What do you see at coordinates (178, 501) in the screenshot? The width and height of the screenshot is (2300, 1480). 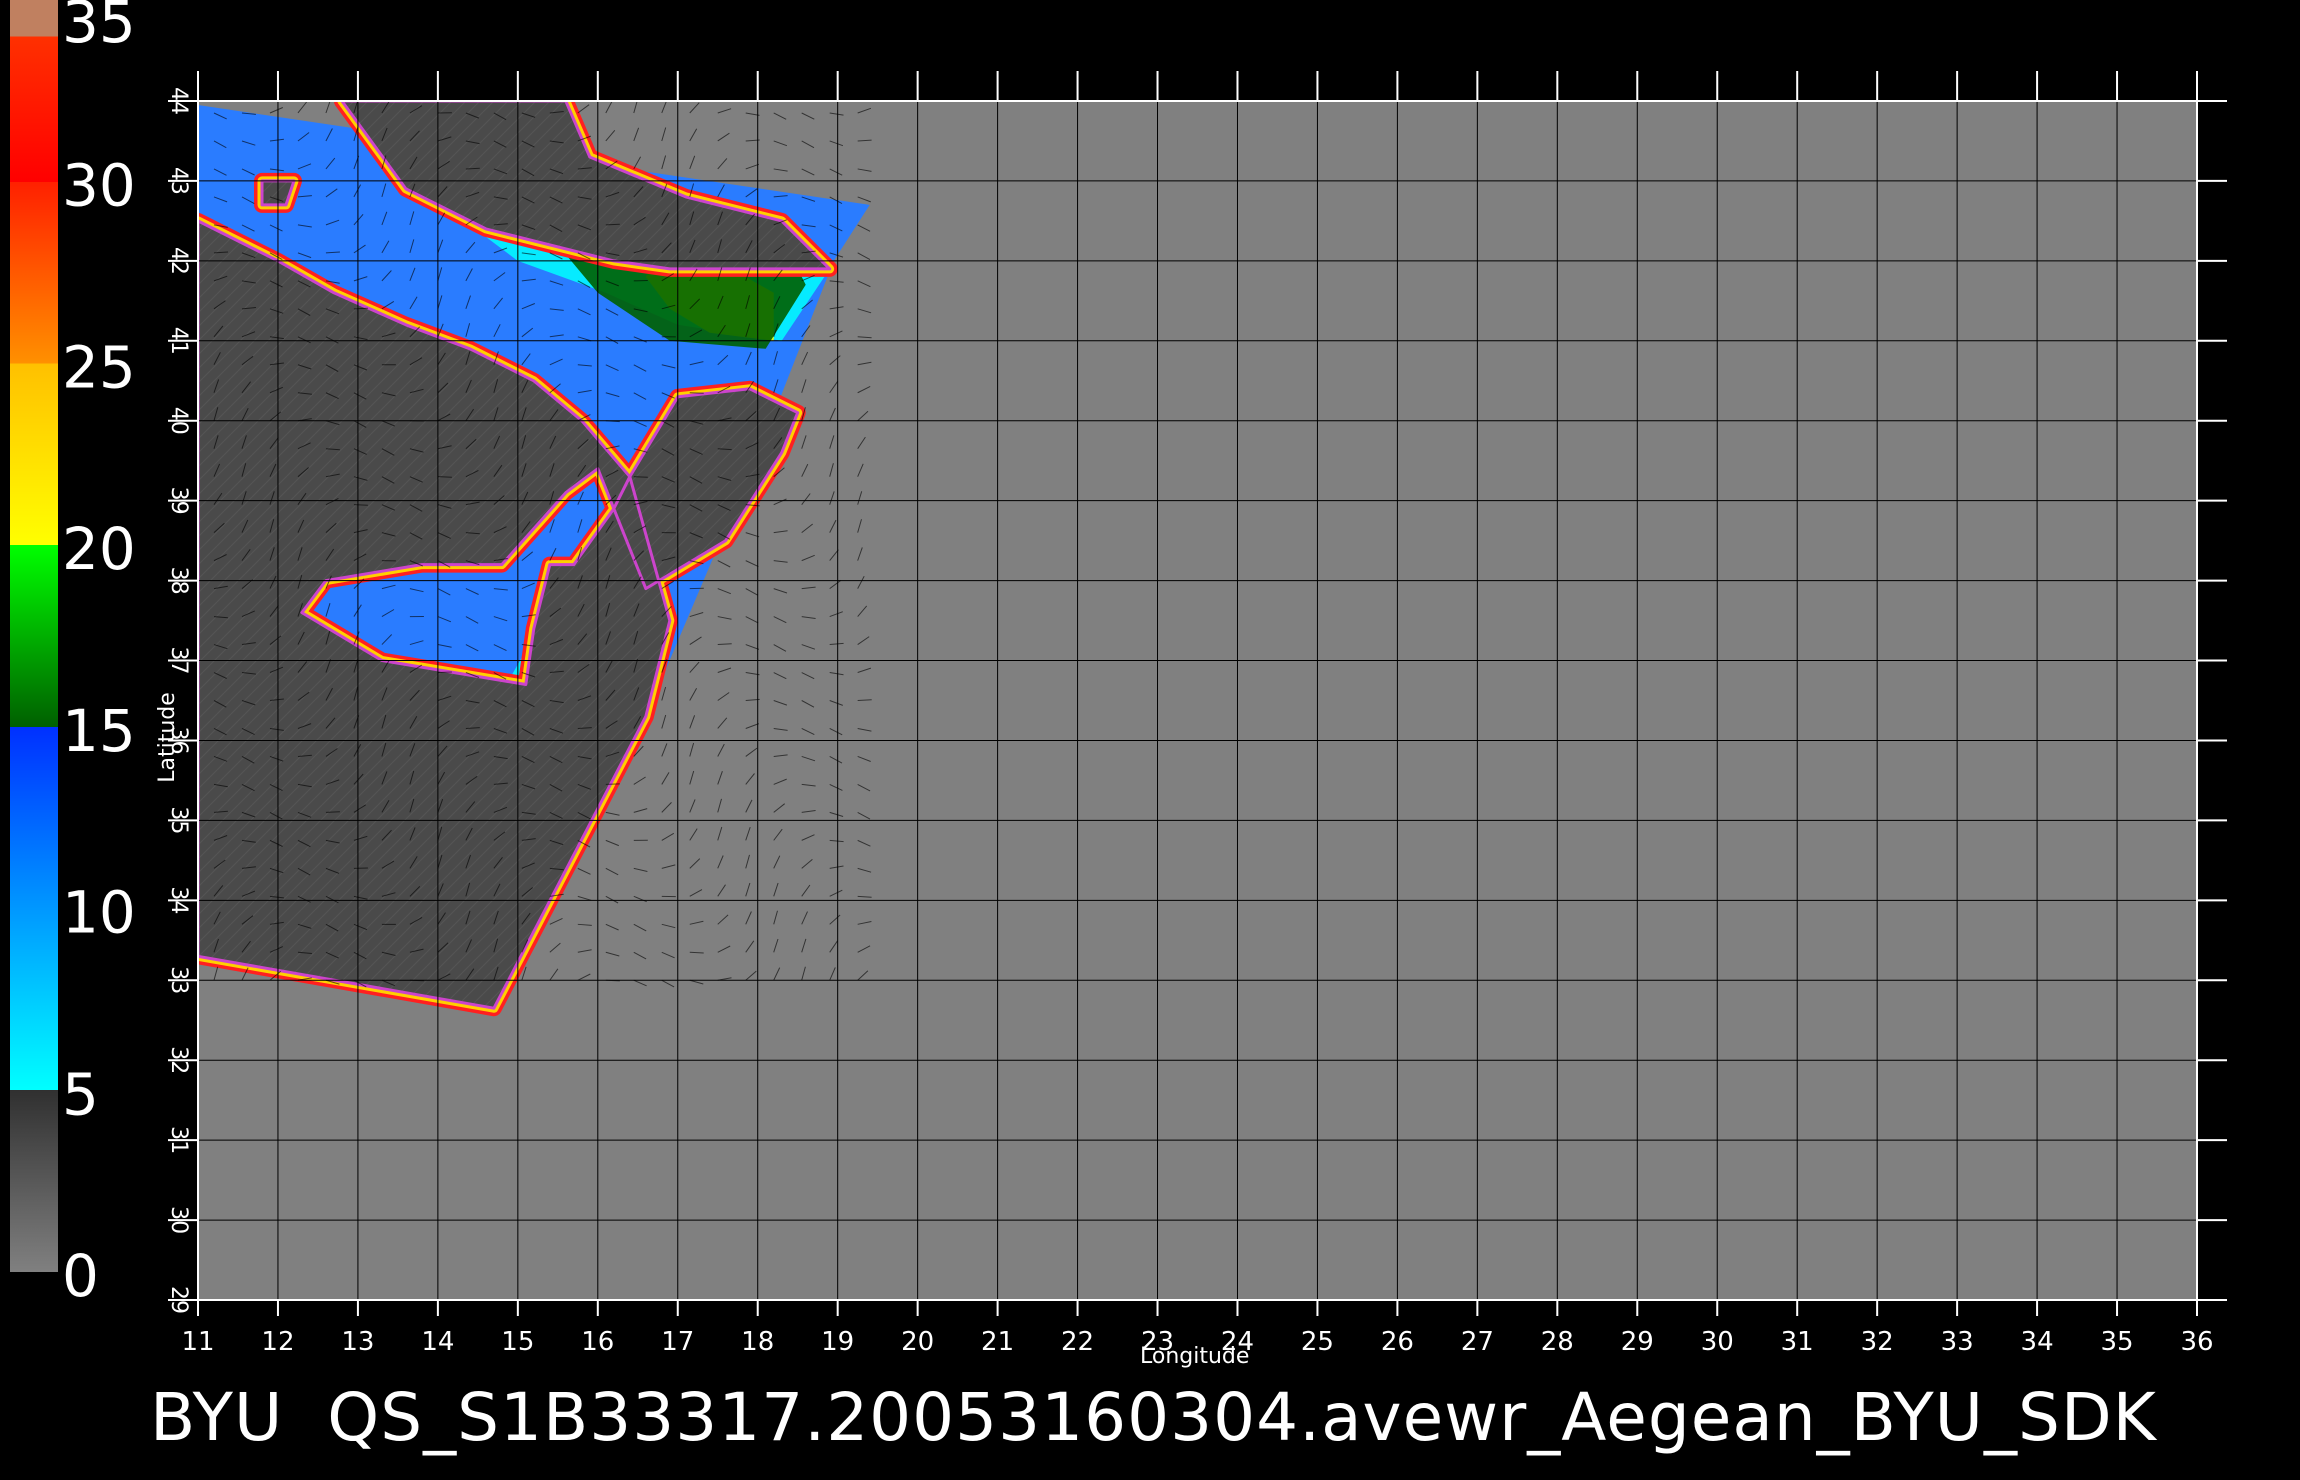 I see `y-tick-label: 39` at bounding box center [178, 501].